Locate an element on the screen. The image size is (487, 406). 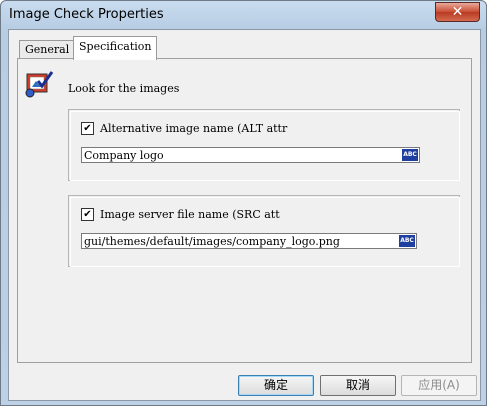
src-checkbox-label: Image server file name (SRC att is located at coordinates (190, 214).